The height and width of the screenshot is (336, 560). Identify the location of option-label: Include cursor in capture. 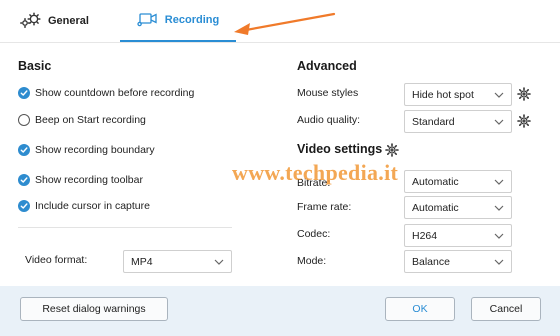
(92, 206).